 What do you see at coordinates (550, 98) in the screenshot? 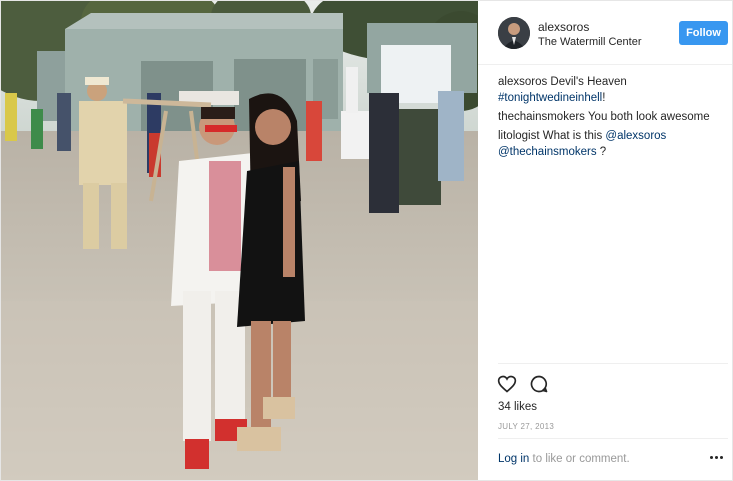
I see `hashtag-link: #tonightwedineinhell` at bounding box center [550, 98].